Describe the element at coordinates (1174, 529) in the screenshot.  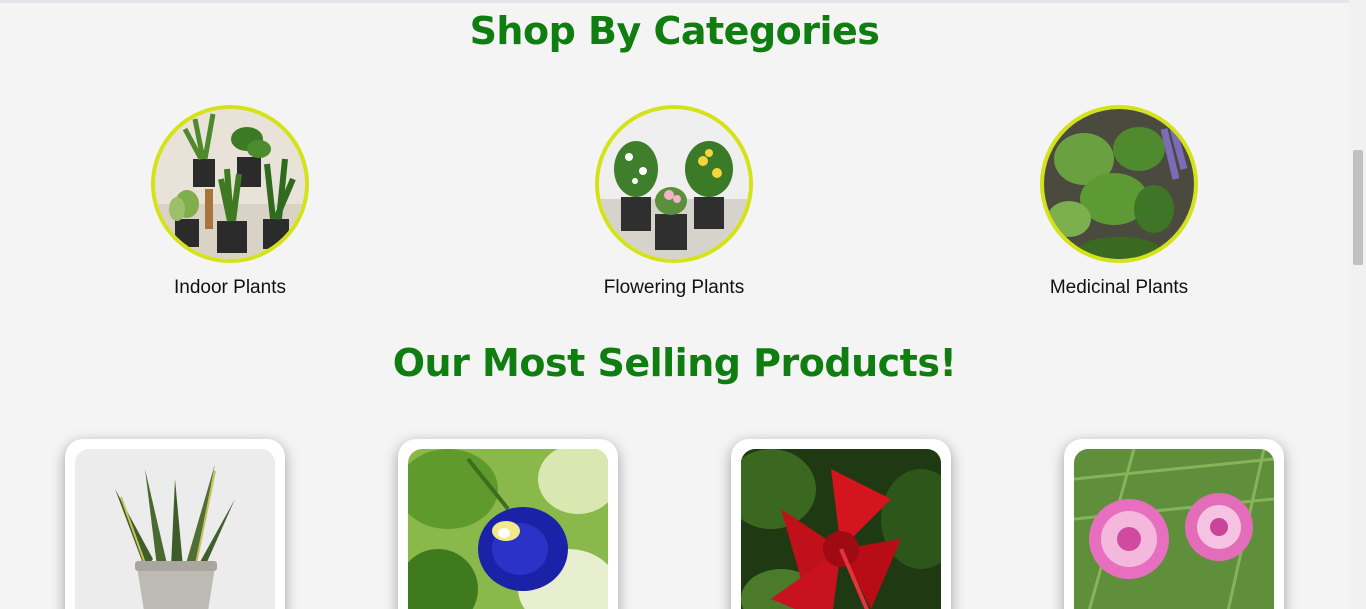
I see `pink-portulaca-image` at that location.